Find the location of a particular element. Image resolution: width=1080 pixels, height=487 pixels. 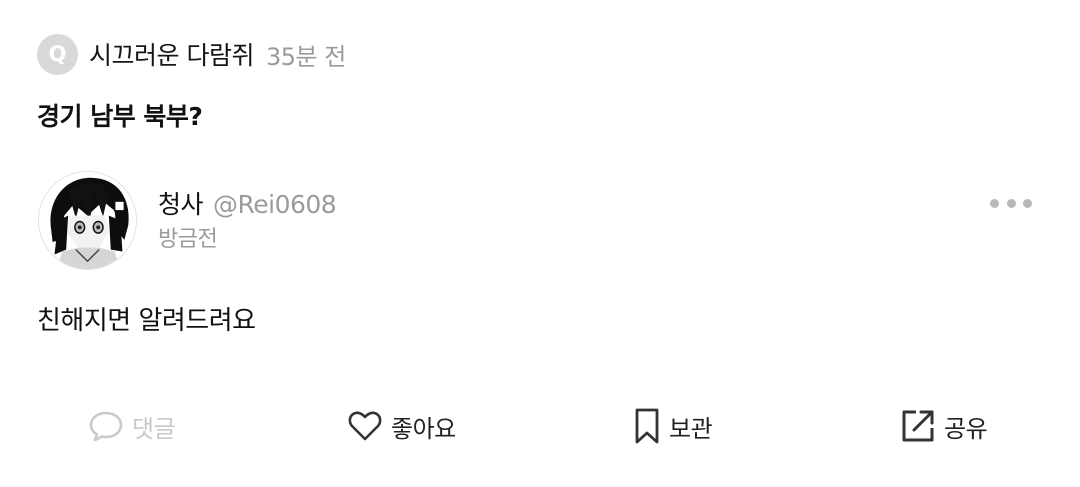

answer-author-handle: @Rei0608 is located at coordinates (275, 204).